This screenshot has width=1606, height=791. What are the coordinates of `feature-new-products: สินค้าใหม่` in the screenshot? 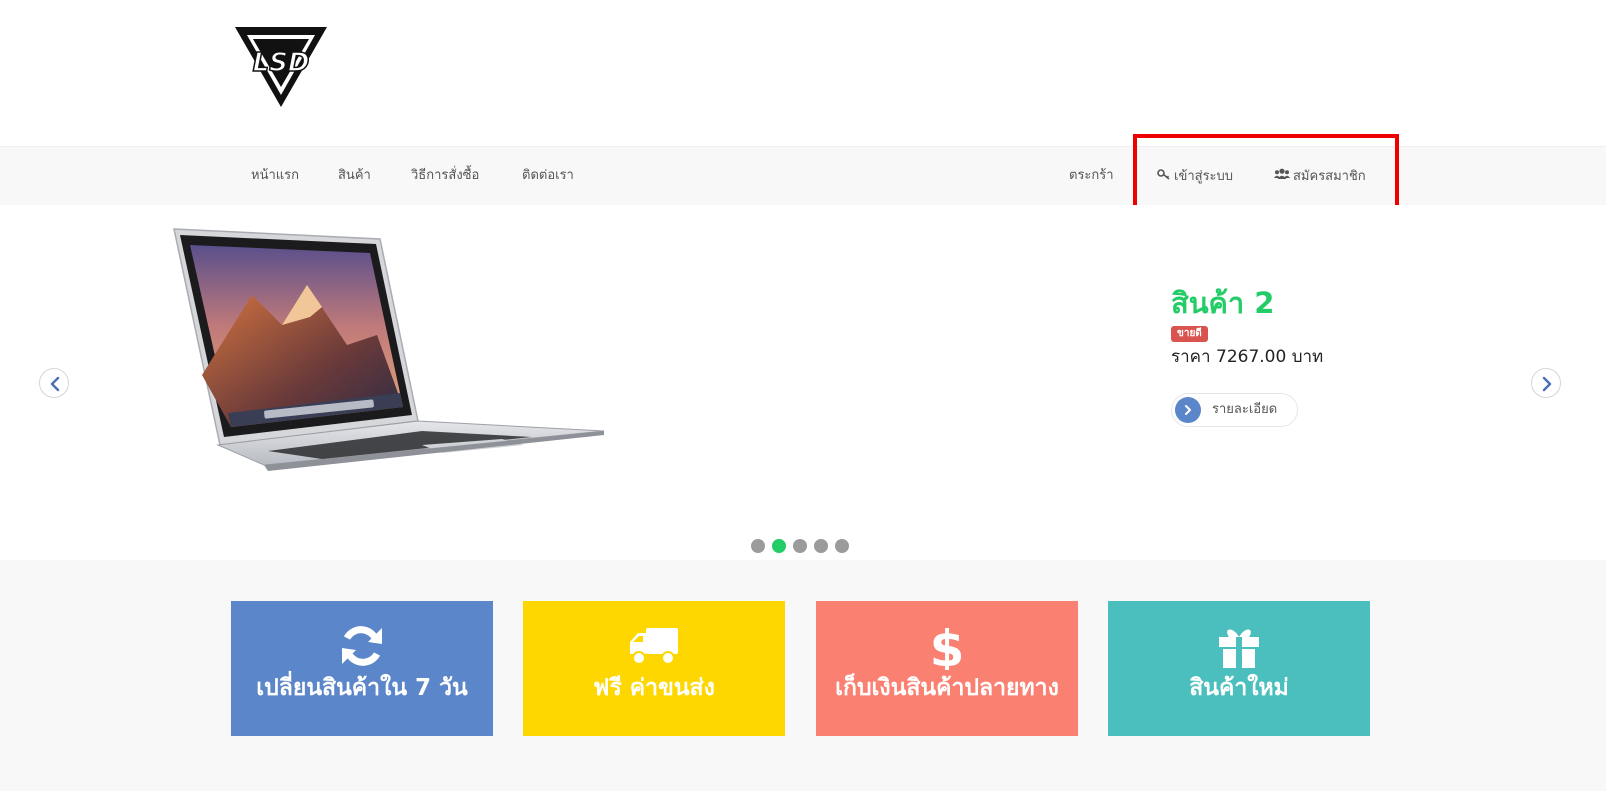 It's located at (1239, 668).